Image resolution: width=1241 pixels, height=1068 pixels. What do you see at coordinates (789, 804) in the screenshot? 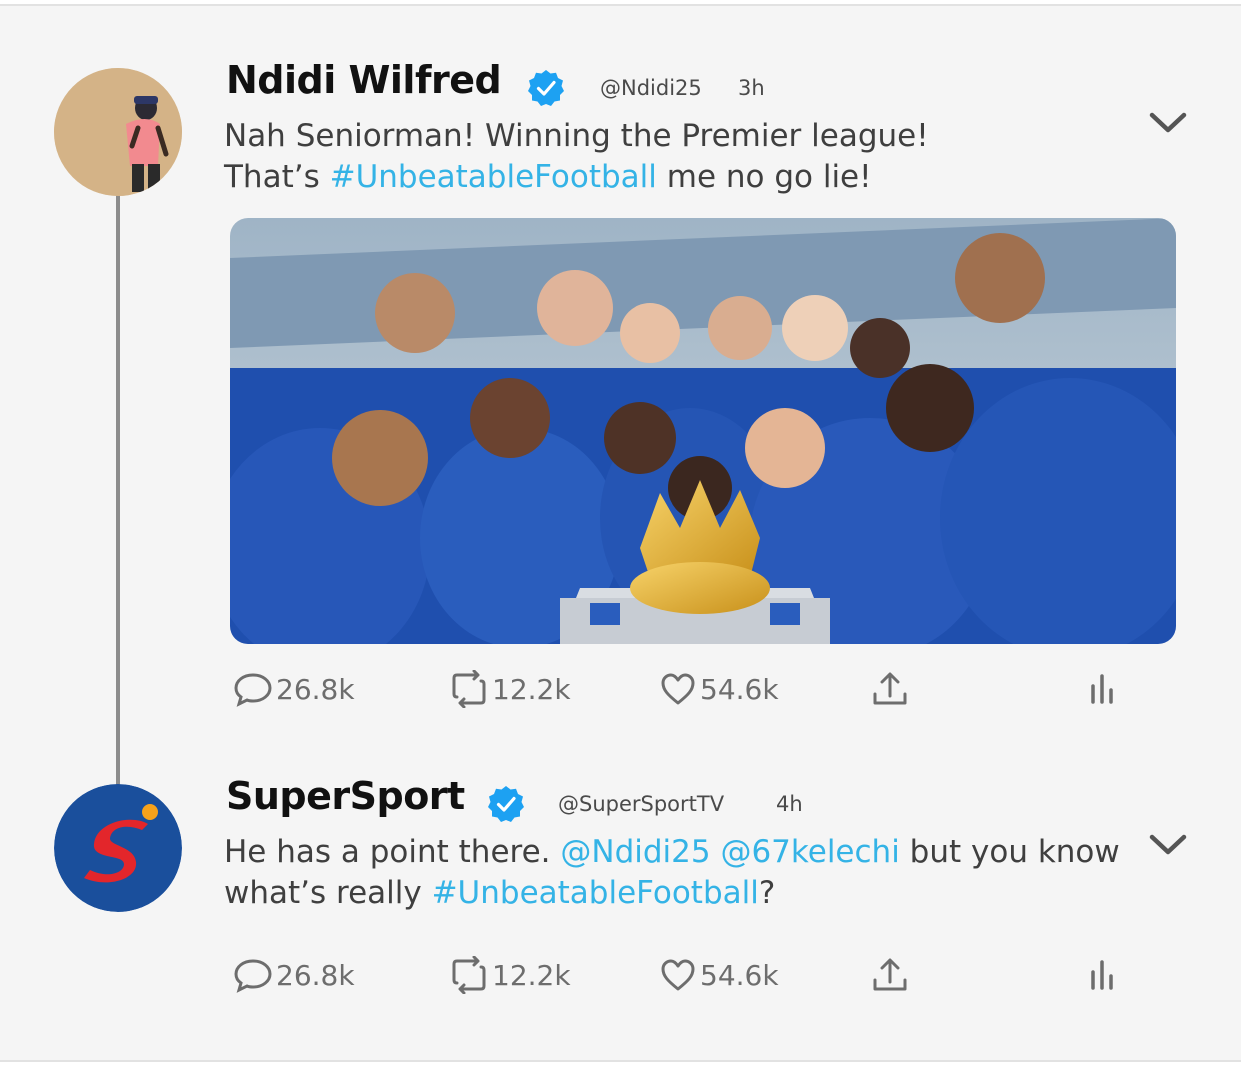
I see `tweet-timestamp: 4h` at bounding box center [789, 804].